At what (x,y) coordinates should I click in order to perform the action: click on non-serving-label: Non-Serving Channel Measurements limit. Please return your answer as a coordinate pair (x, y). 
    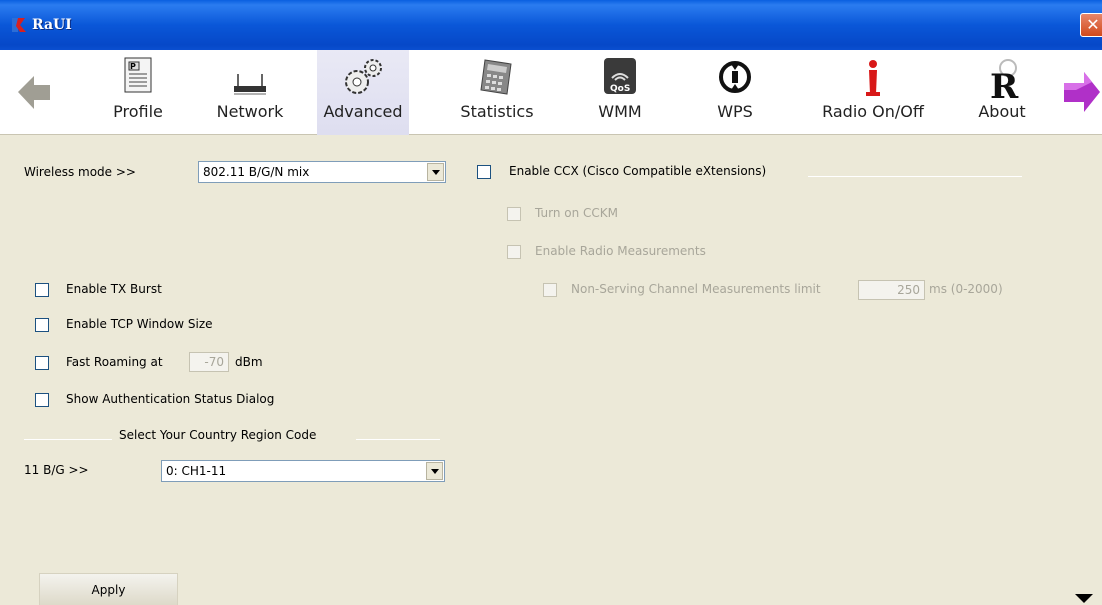
    Looking at the image, I should click on (696, 289).